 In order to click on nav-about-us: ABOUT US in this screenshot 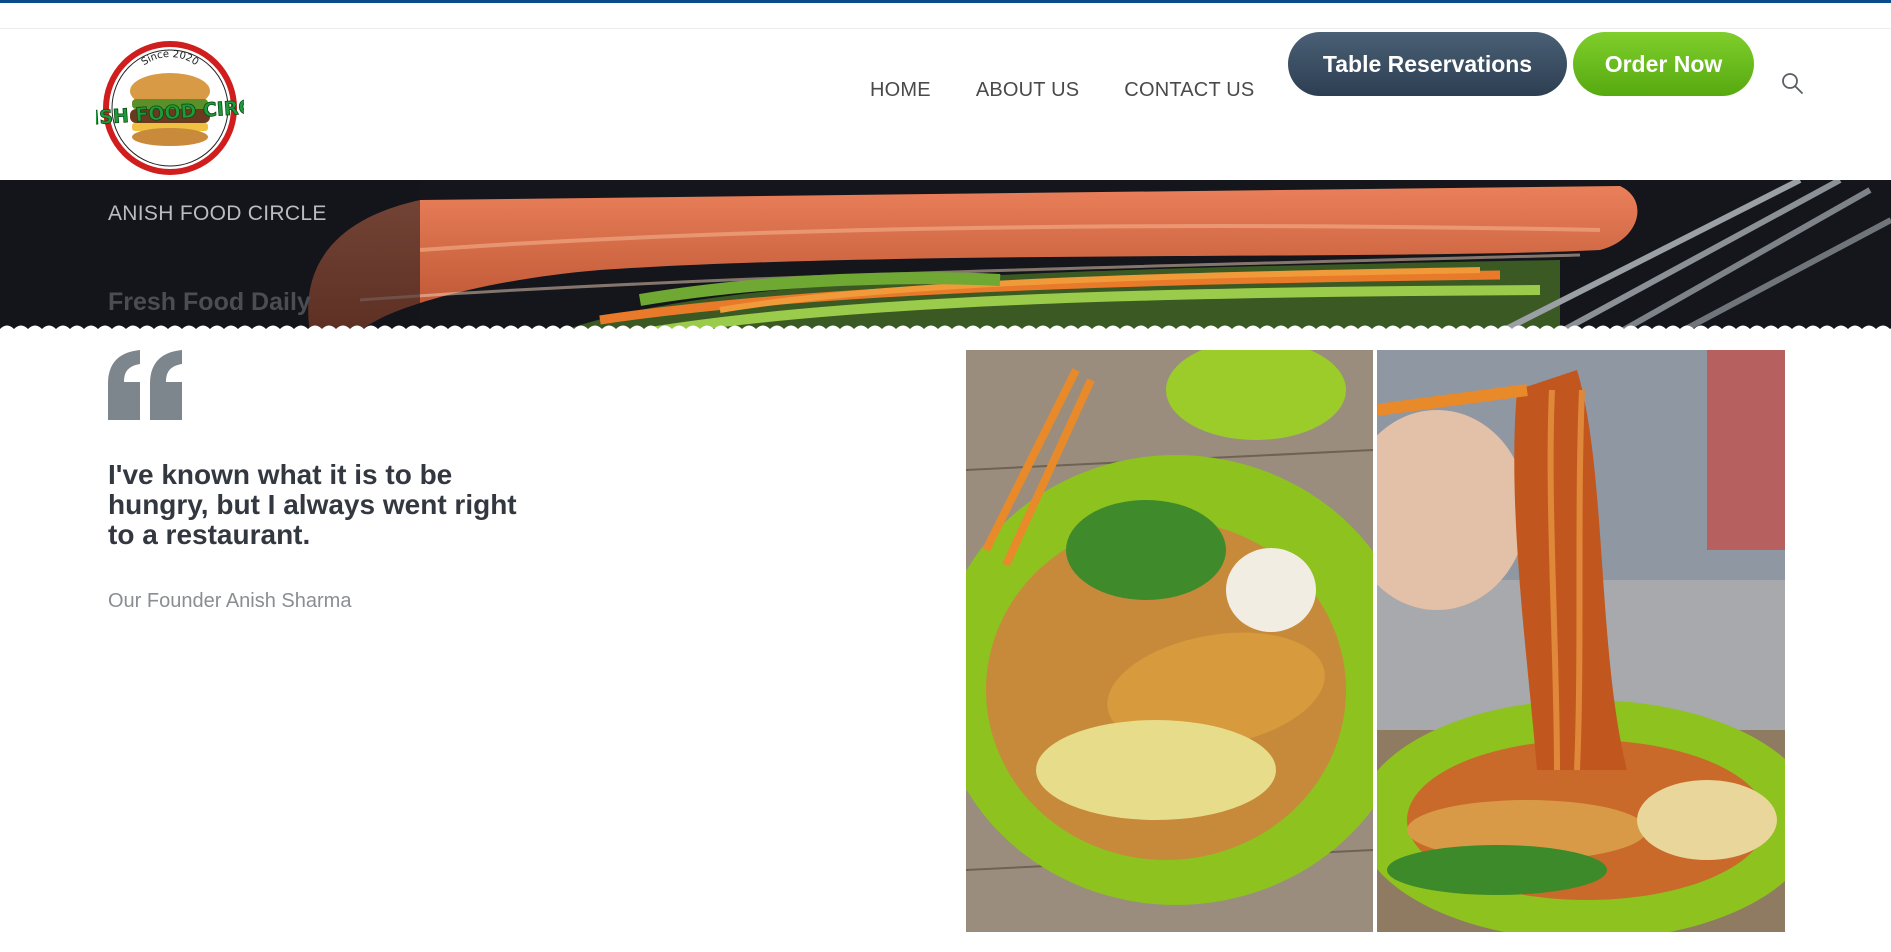, I will do `click(1027, 90)`.